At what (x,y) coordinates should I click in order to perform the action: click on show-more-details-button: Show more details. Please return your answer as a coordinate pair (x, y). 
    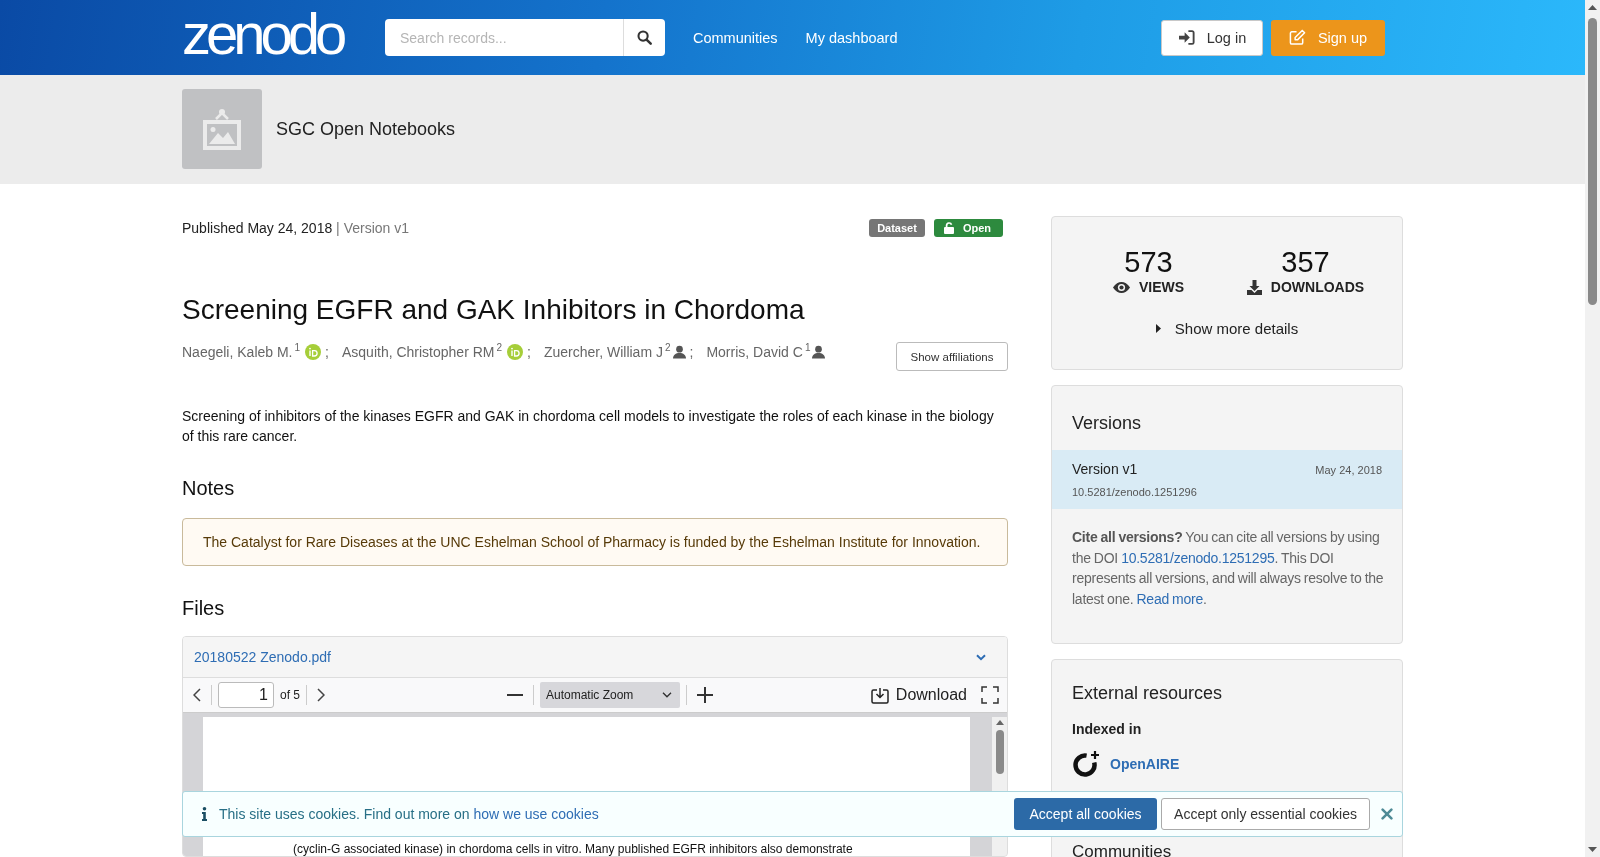
    Looking at the image, I should click on (1227, 328).